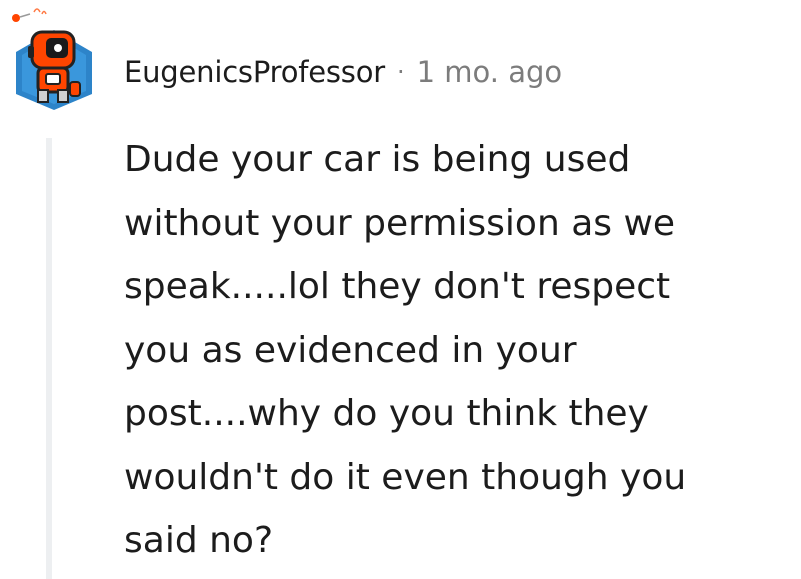 The height and width of the screenshot is (579, 801). I want to click on comment-header: EugenicsProfessor · 1 mo. ago, so click(343, 72).